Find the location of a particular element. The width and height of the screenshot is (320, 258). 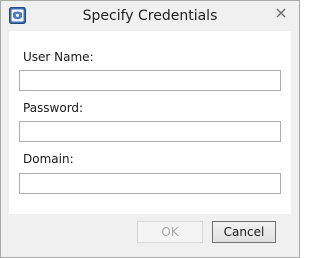

ok-button: OK is located at coordinates (170, 232).